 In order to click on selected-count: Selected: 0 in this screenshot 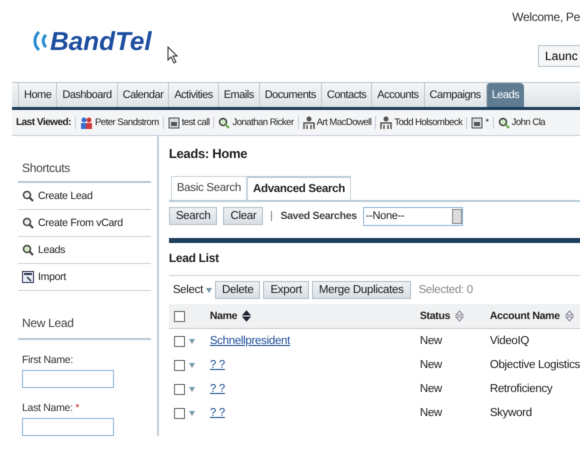, I will do `click(445, 290)`.